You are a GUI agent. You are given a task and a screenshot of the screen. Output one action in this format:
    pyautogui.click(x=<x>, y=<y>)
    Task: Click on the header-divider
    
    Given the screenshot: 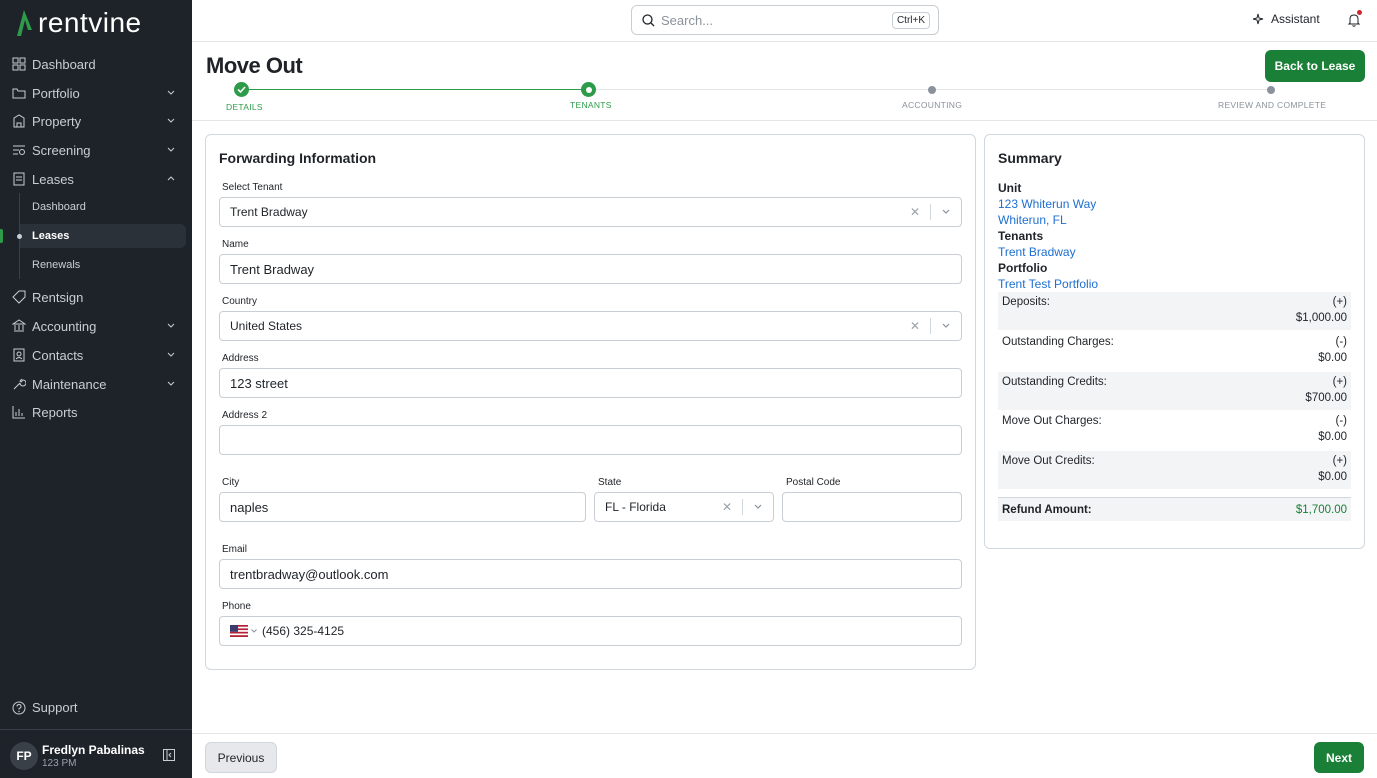 What is the action you would take?
    pyautogui.click(x=784, y=120)
    